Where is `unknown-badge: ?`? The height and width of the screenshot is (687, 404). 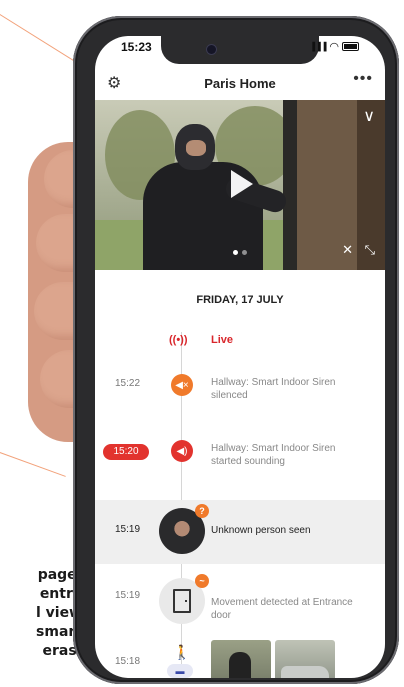
unknown-badge: ? is located at coordinates (202, 511).